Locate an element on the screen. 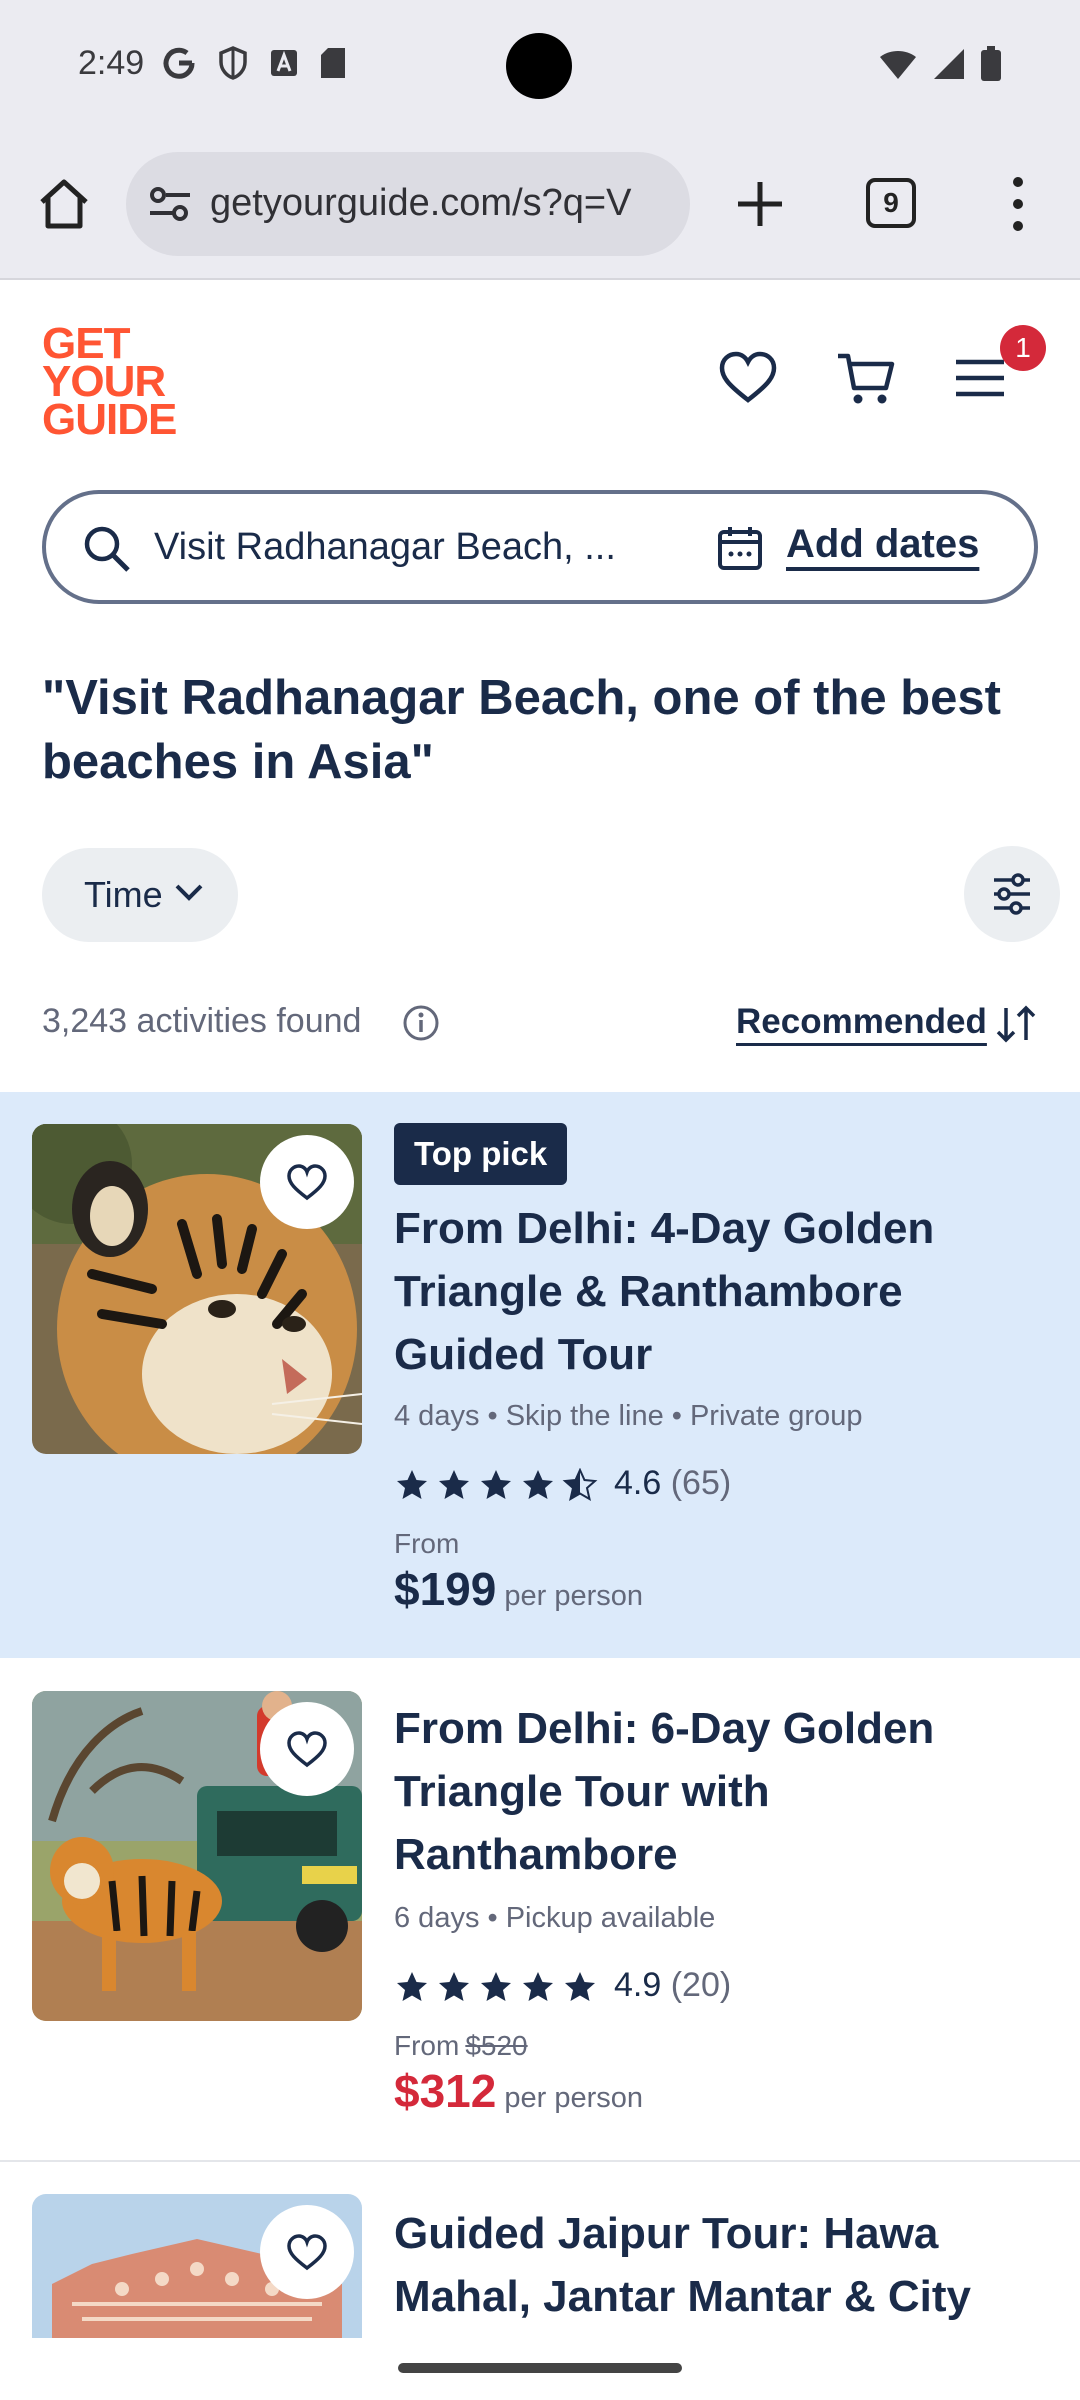  tab-switcher-button: 9 is located at coordinates (891, 203).